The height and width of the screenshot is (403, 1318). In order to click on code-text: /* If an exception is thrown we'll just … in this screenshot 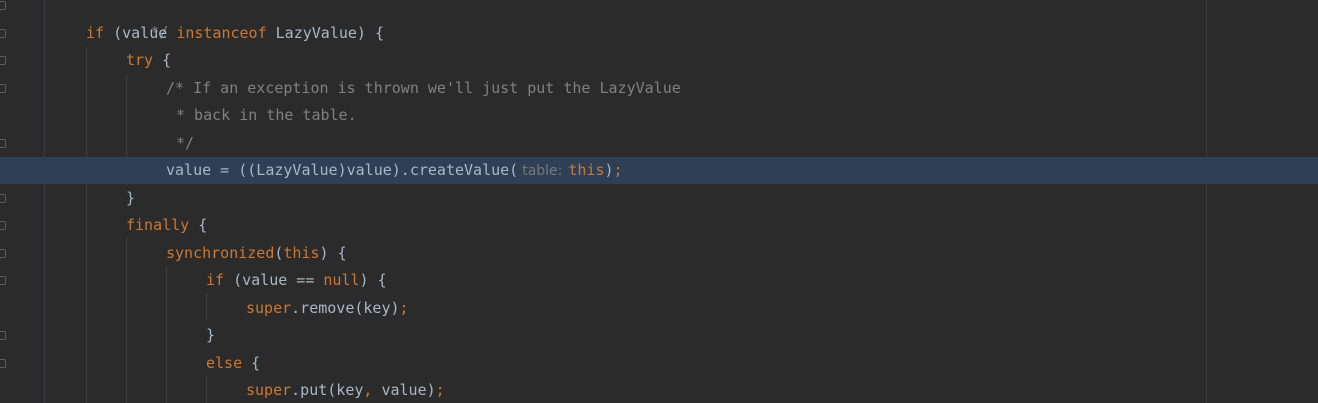, I will do `click(423, 88)`.